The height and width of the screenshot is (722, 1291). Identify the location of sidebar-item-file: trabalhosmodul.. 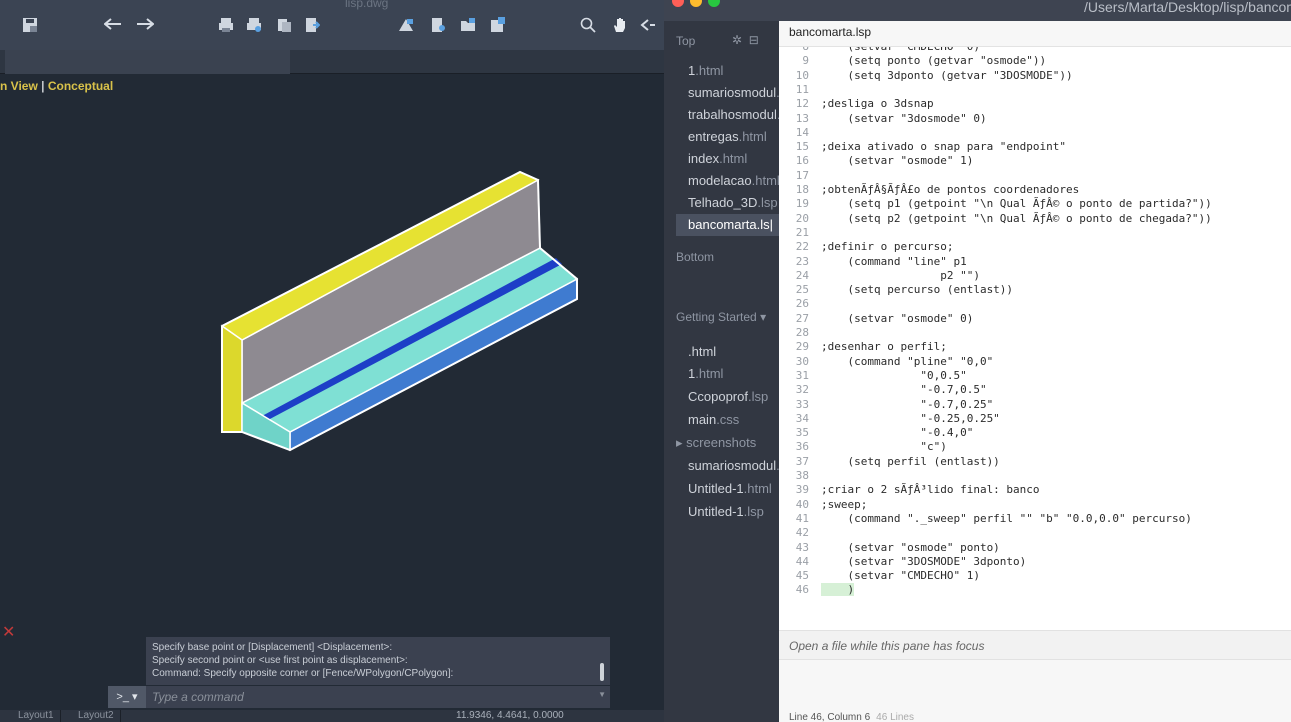
(733, 114).